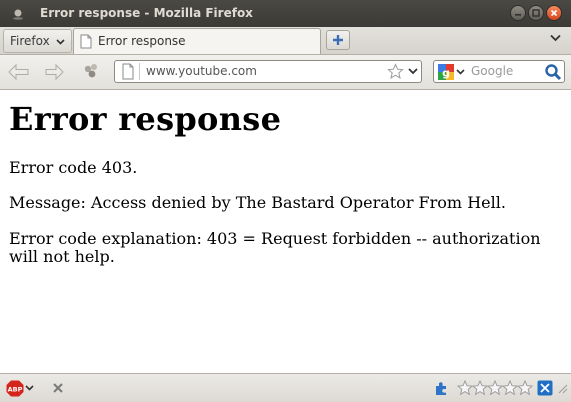 The width and height of the screenshot is (571, 402). I want to click on maximize-icon, so click(536, 13).